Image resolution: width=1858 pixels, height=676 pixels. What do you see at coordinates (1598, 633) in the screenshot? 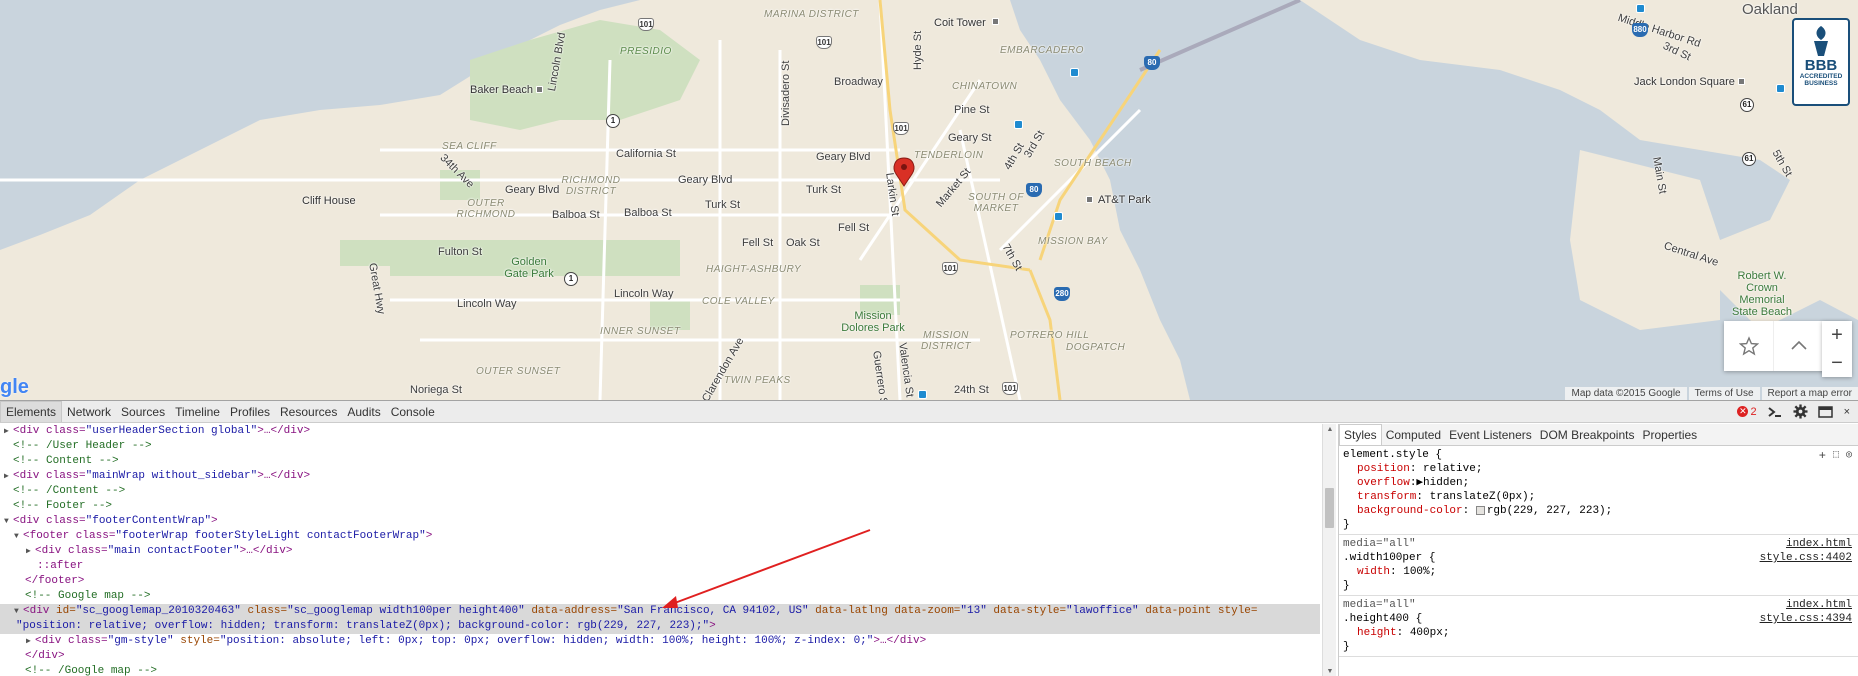
I see `style-prop: height: 400px;` at bounding box center [1598, 633].